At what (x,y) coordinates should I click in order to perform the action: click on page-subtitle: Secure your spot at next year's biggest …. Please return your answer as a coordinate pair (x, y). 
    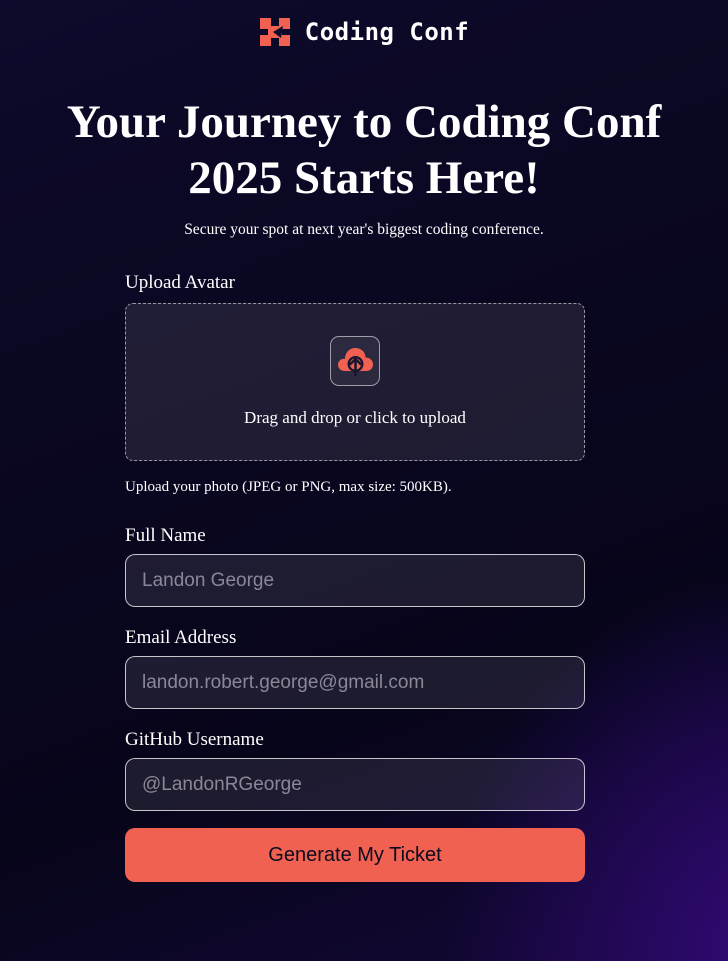
    Looking at the image, I should click on (364, 229).